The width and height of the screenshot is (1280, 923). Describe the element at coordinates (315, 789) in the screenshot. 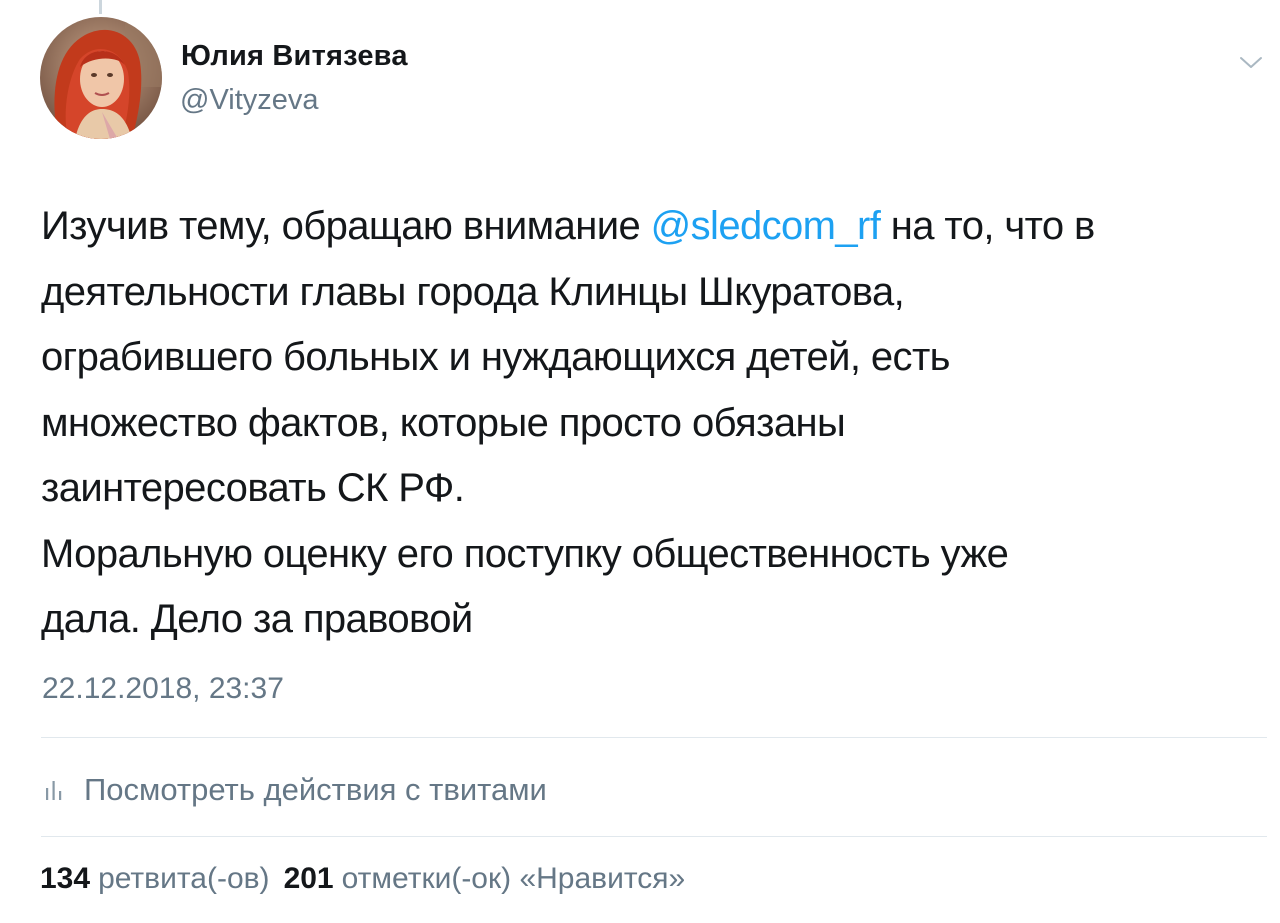

I see `view-tweet-activity-label: Посмотреть действия с твитами` at that location.